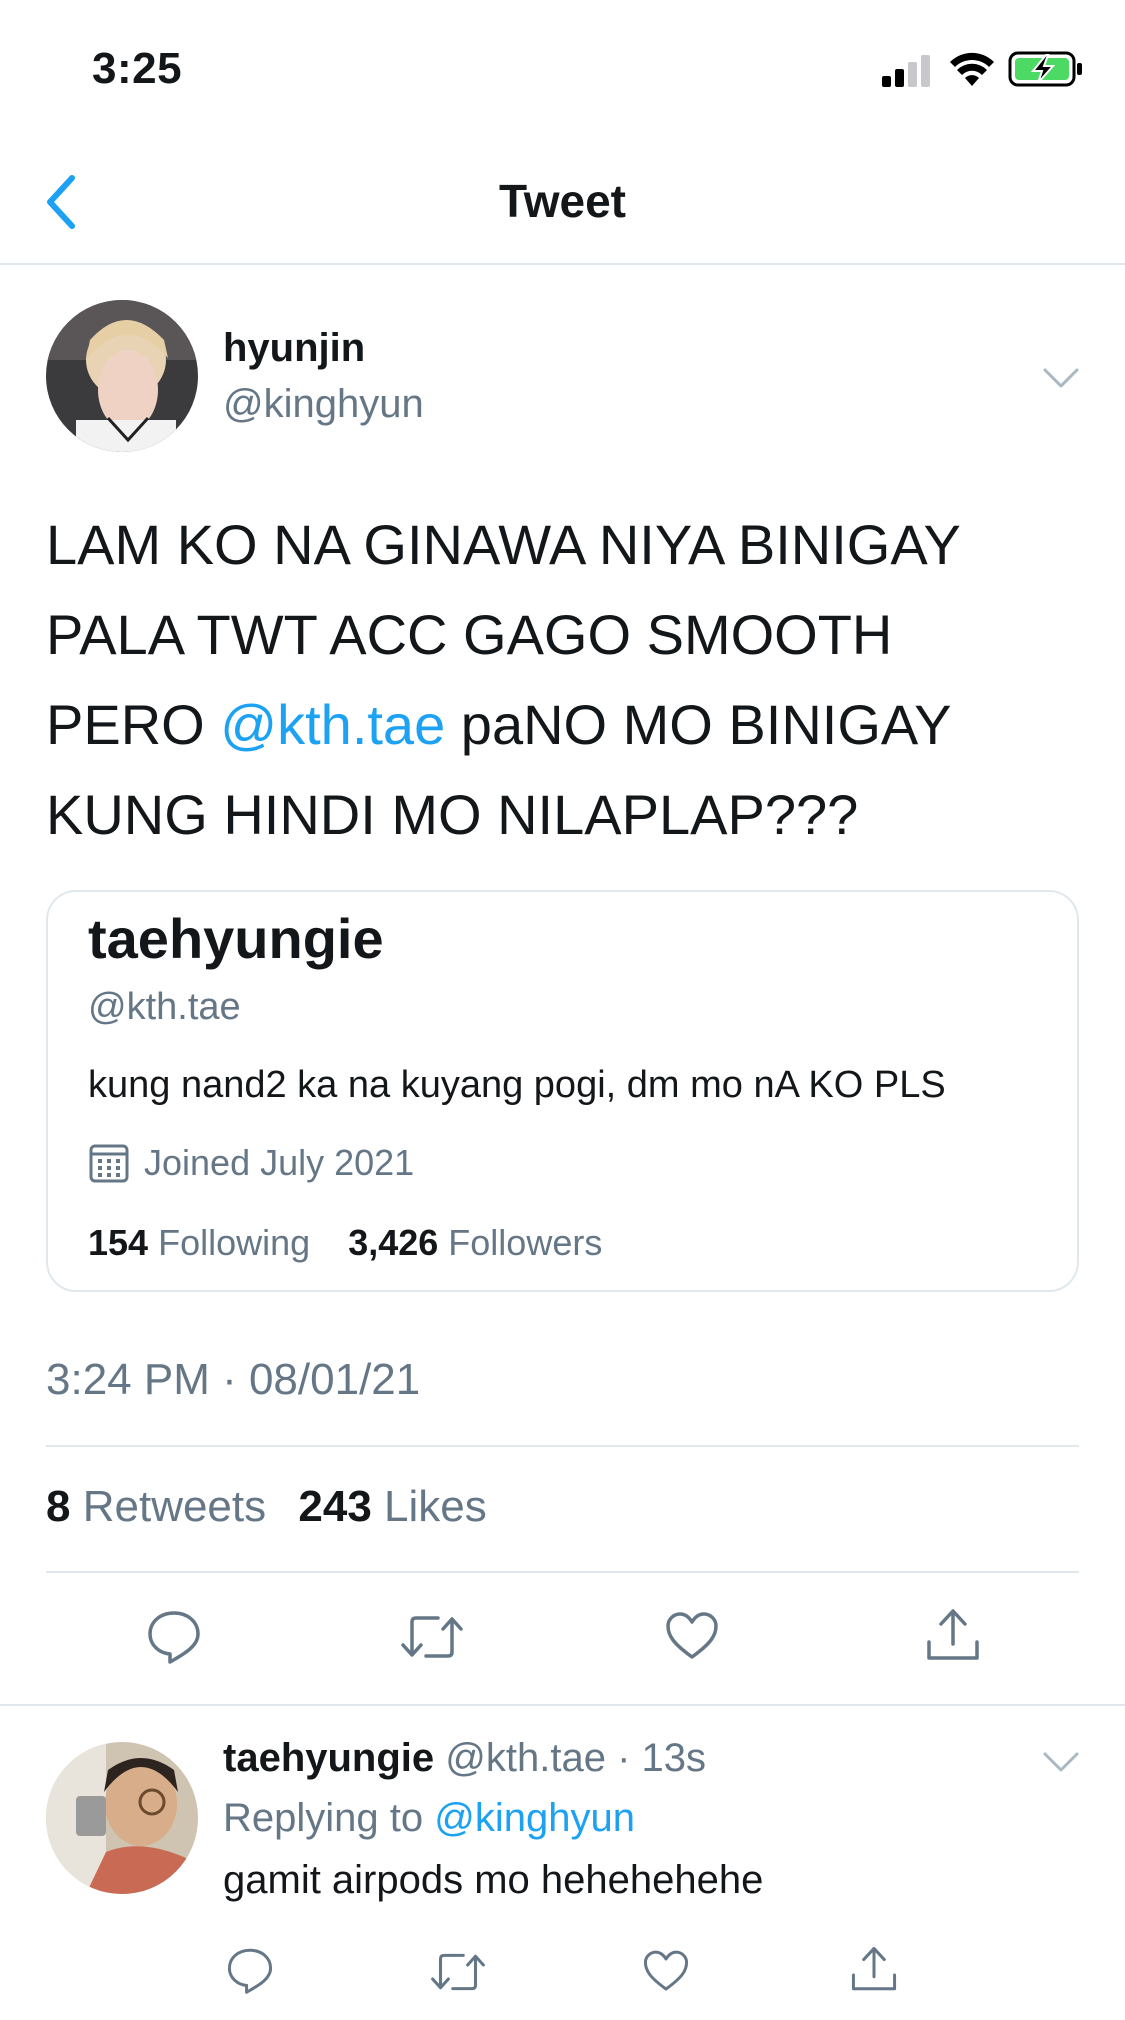  I want to click on wifi-icon, so click(972, 69).